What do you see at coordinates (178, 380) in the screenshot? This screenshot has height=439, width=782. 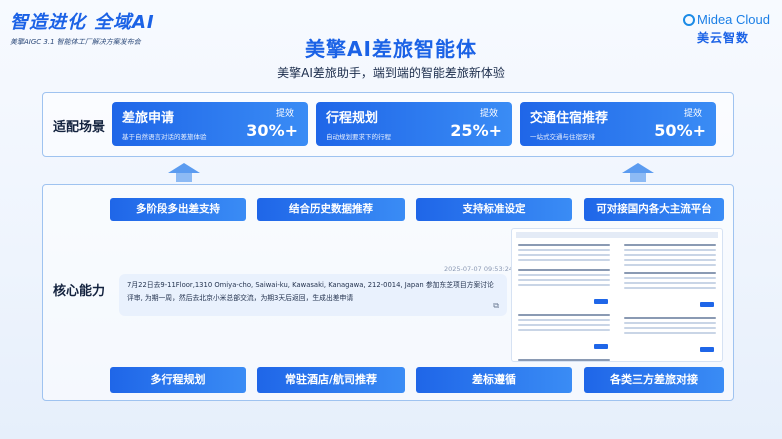 I see `feature-multi-itinerary: 多行程规划` at bounding box center [178, 380].